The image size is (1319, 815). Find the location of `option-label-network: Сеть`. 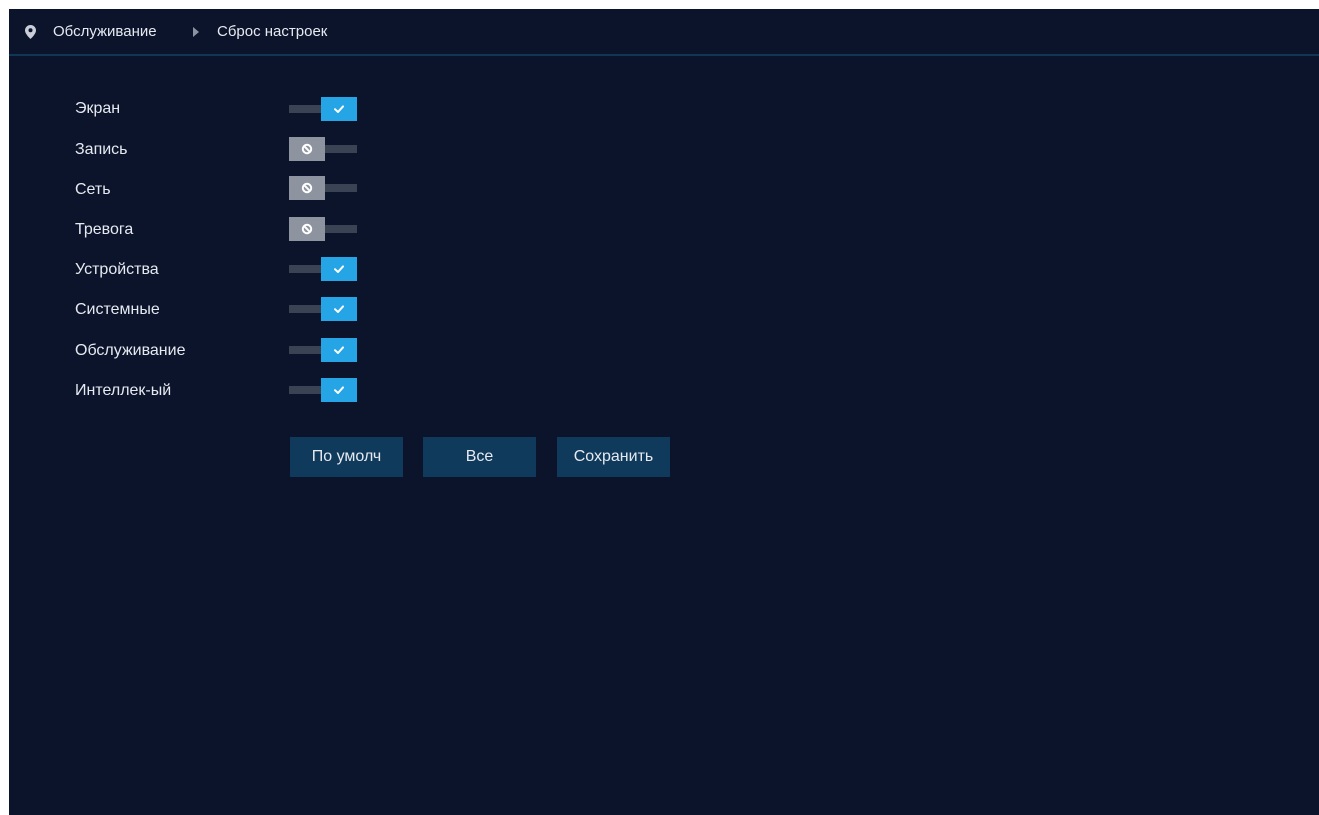

option-label-network: Сеть is located at coordinates (93, 189).